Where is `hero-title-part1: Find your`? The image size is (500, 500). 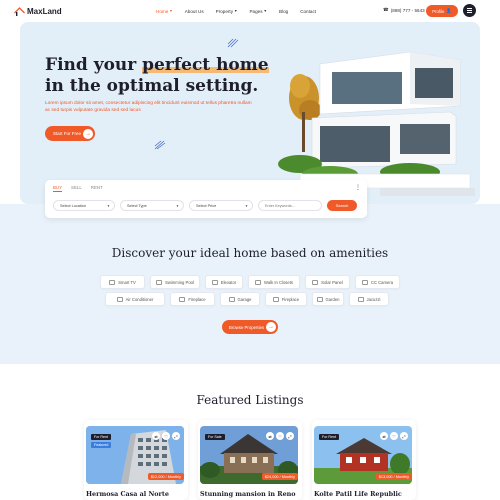
hero-title-part1: Find your is located at coordinates (91, 65).